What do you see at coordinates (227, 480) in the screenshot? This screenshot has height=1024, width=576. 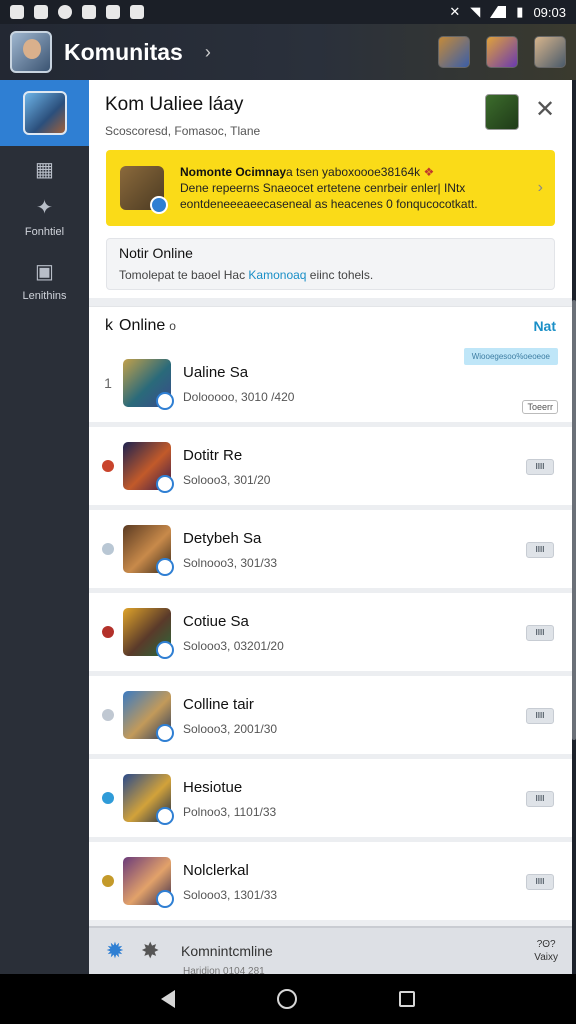 I see `player-meta: Solooo3, 301/20` at bounding box center [227, 480].